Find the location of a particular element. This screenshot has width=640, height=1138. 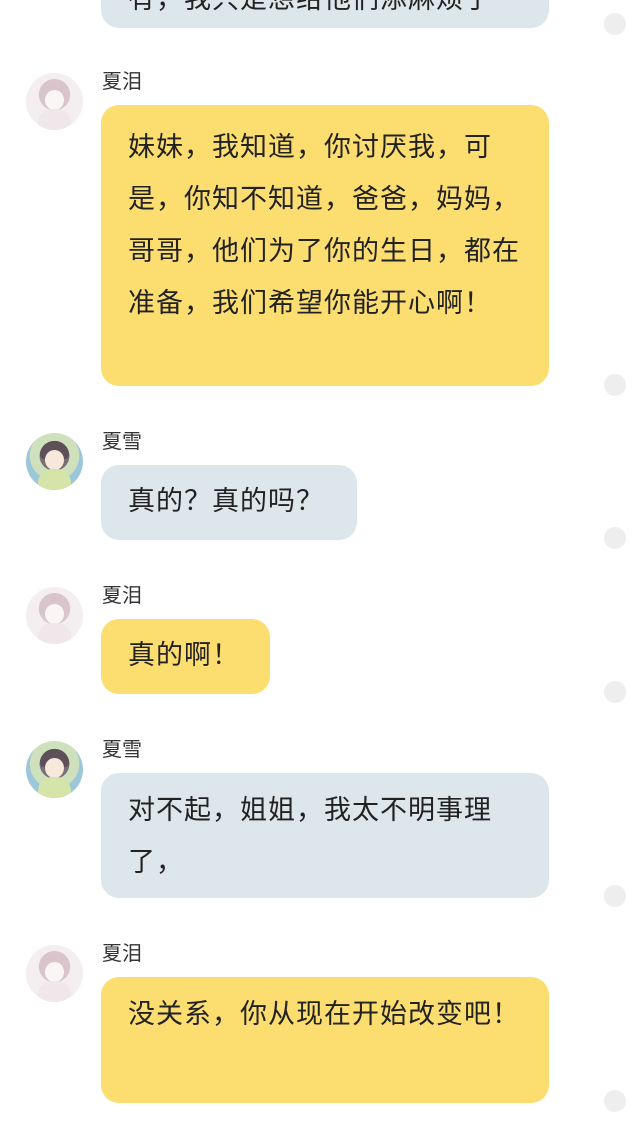

message-bubble: 真的？真的吗？ is located at coordinates (229, 502).